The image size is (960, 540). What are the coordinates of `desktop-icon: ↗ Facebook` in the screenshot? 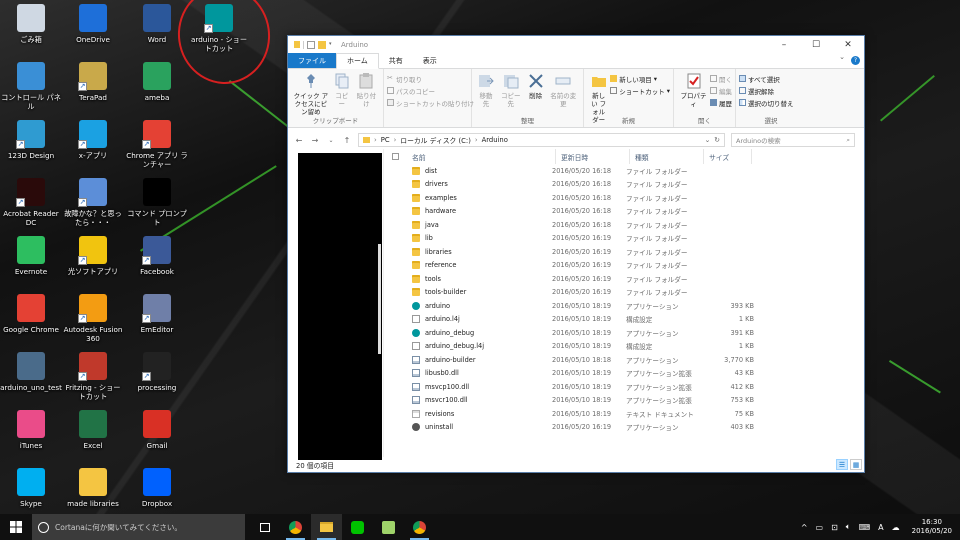 It's located at (157, 256).